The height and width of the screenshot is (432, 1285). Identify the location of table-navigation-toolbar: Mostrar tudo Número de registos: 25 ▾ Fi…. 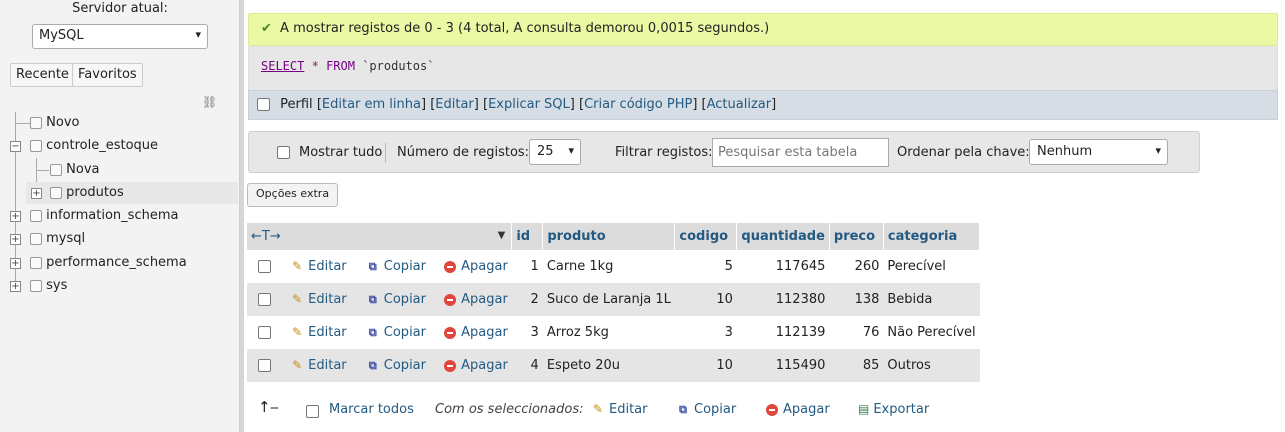
(724, 152).